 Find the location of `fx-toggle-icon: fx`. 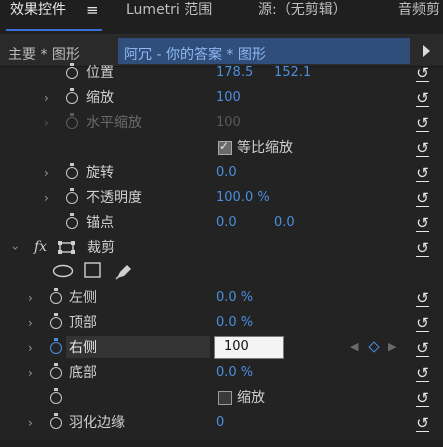

fx-toggle-icon: fx is located at coordinates (40, 247).